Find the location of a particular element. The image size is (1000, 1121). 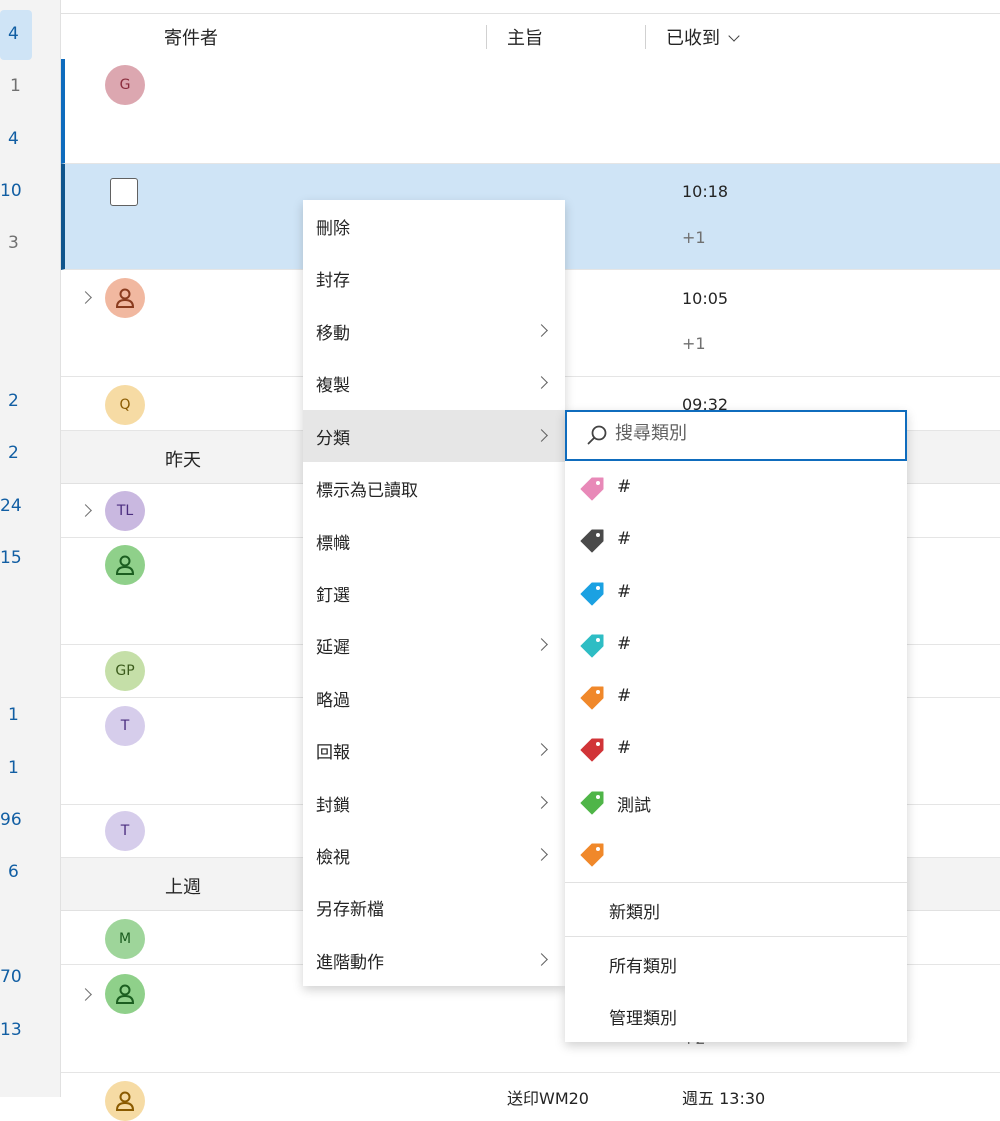

category-item: 測試 is located at coordinates (736, 803).